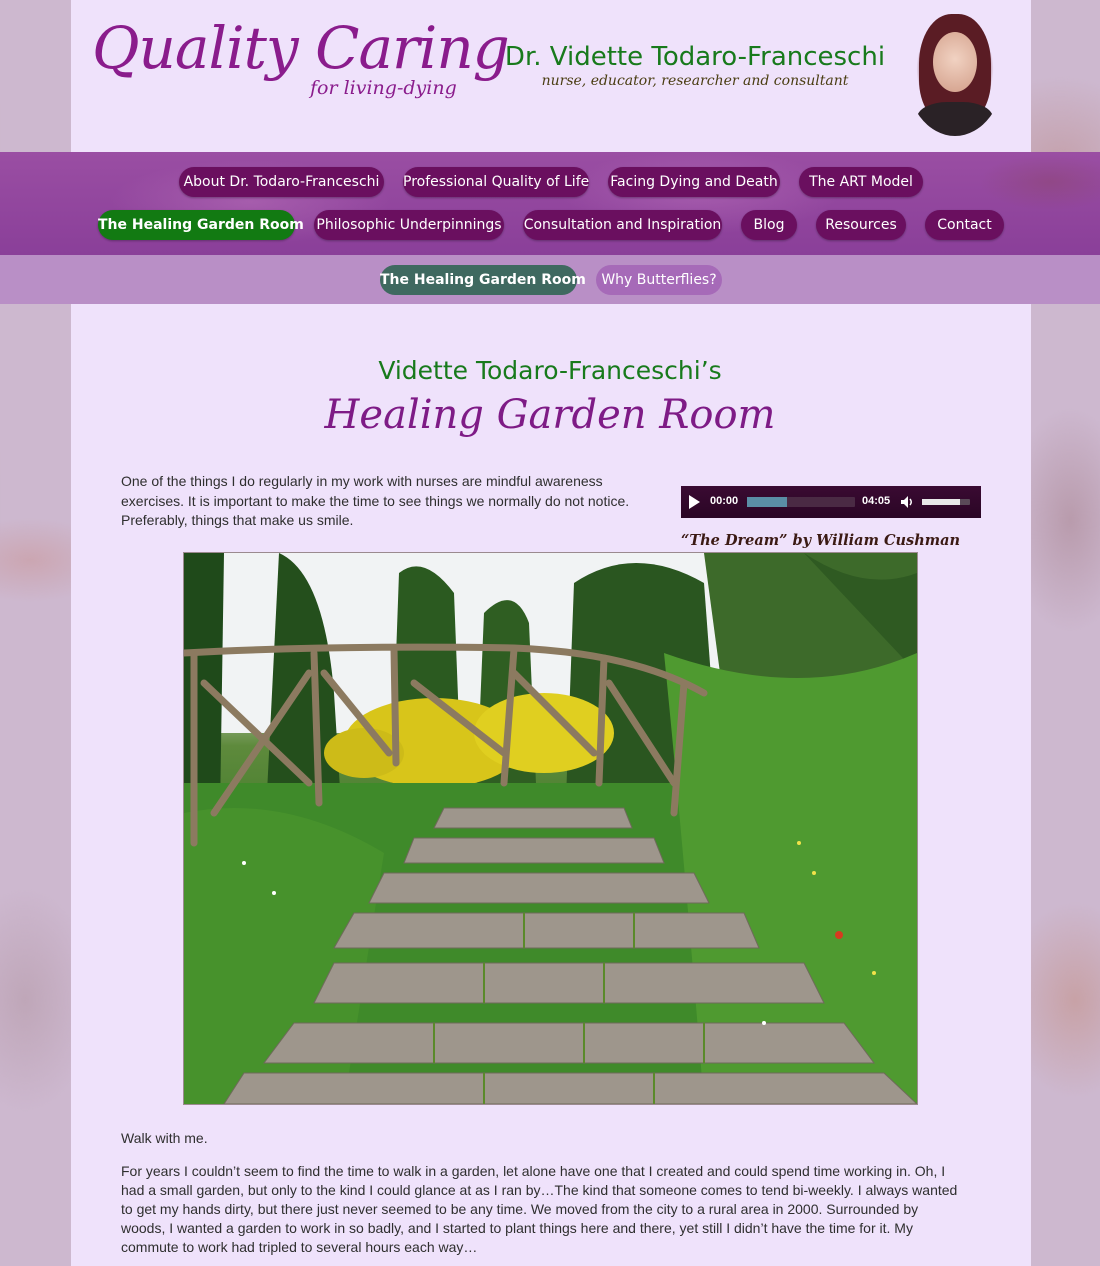 Image resolution: width=1100 pixels, height=1266 pixels. What do you see at coordinates (164, 1138) in the screenshot?
I see `walk-with-me-text: Walk with me.` at bounding box center [164, 1138].